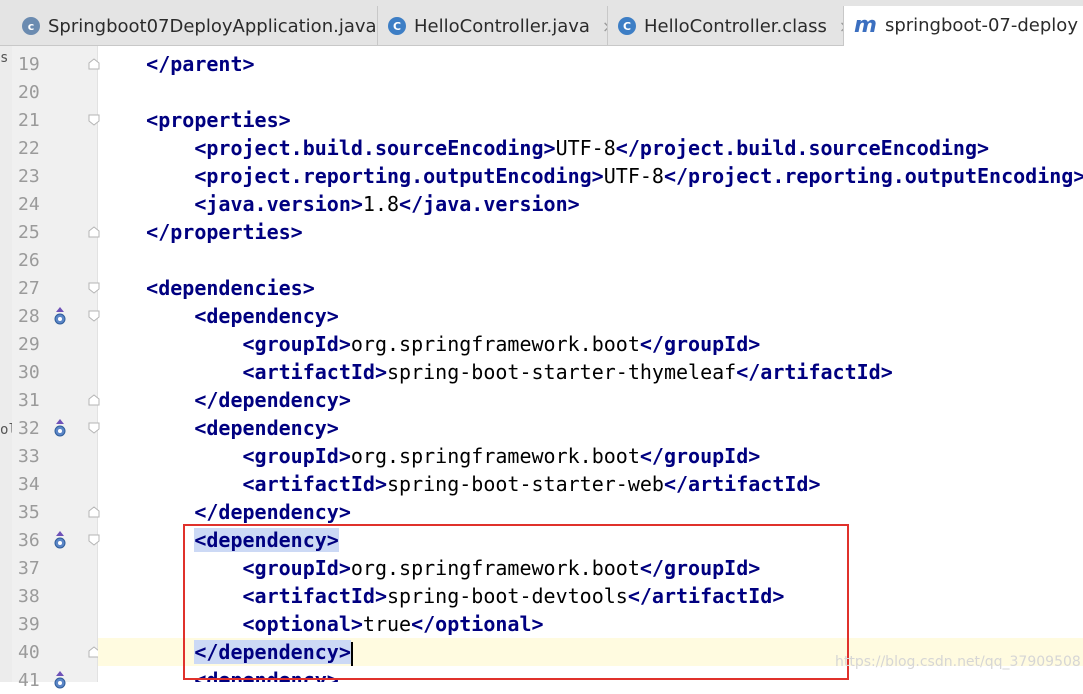 The image size is (1083, 694). Describe the element at coordinates (29, 344) in the screenshot. I see `line-number: 29` at that location.